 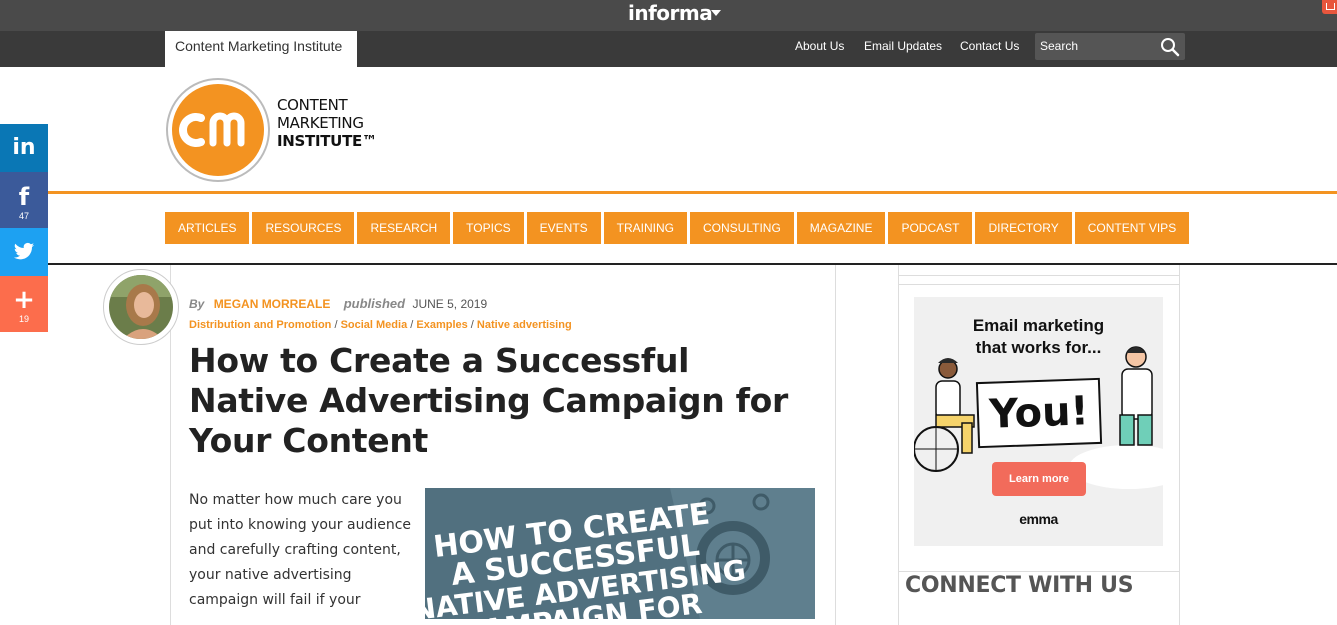 I want to click on nav-resources: RESOURCES, so click(x=303, y=228).